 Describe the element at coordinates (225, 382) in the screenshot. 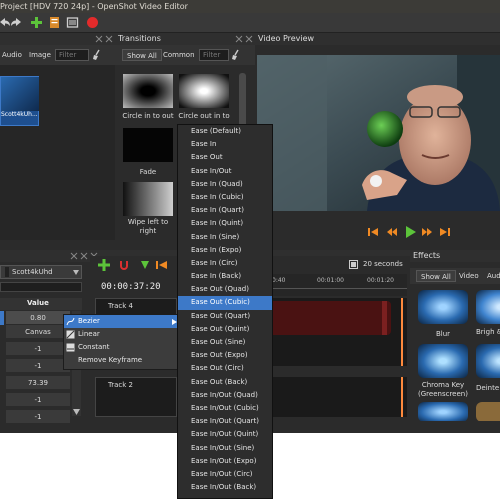

I see `ease-option: Ease Out (Back)` at that location.